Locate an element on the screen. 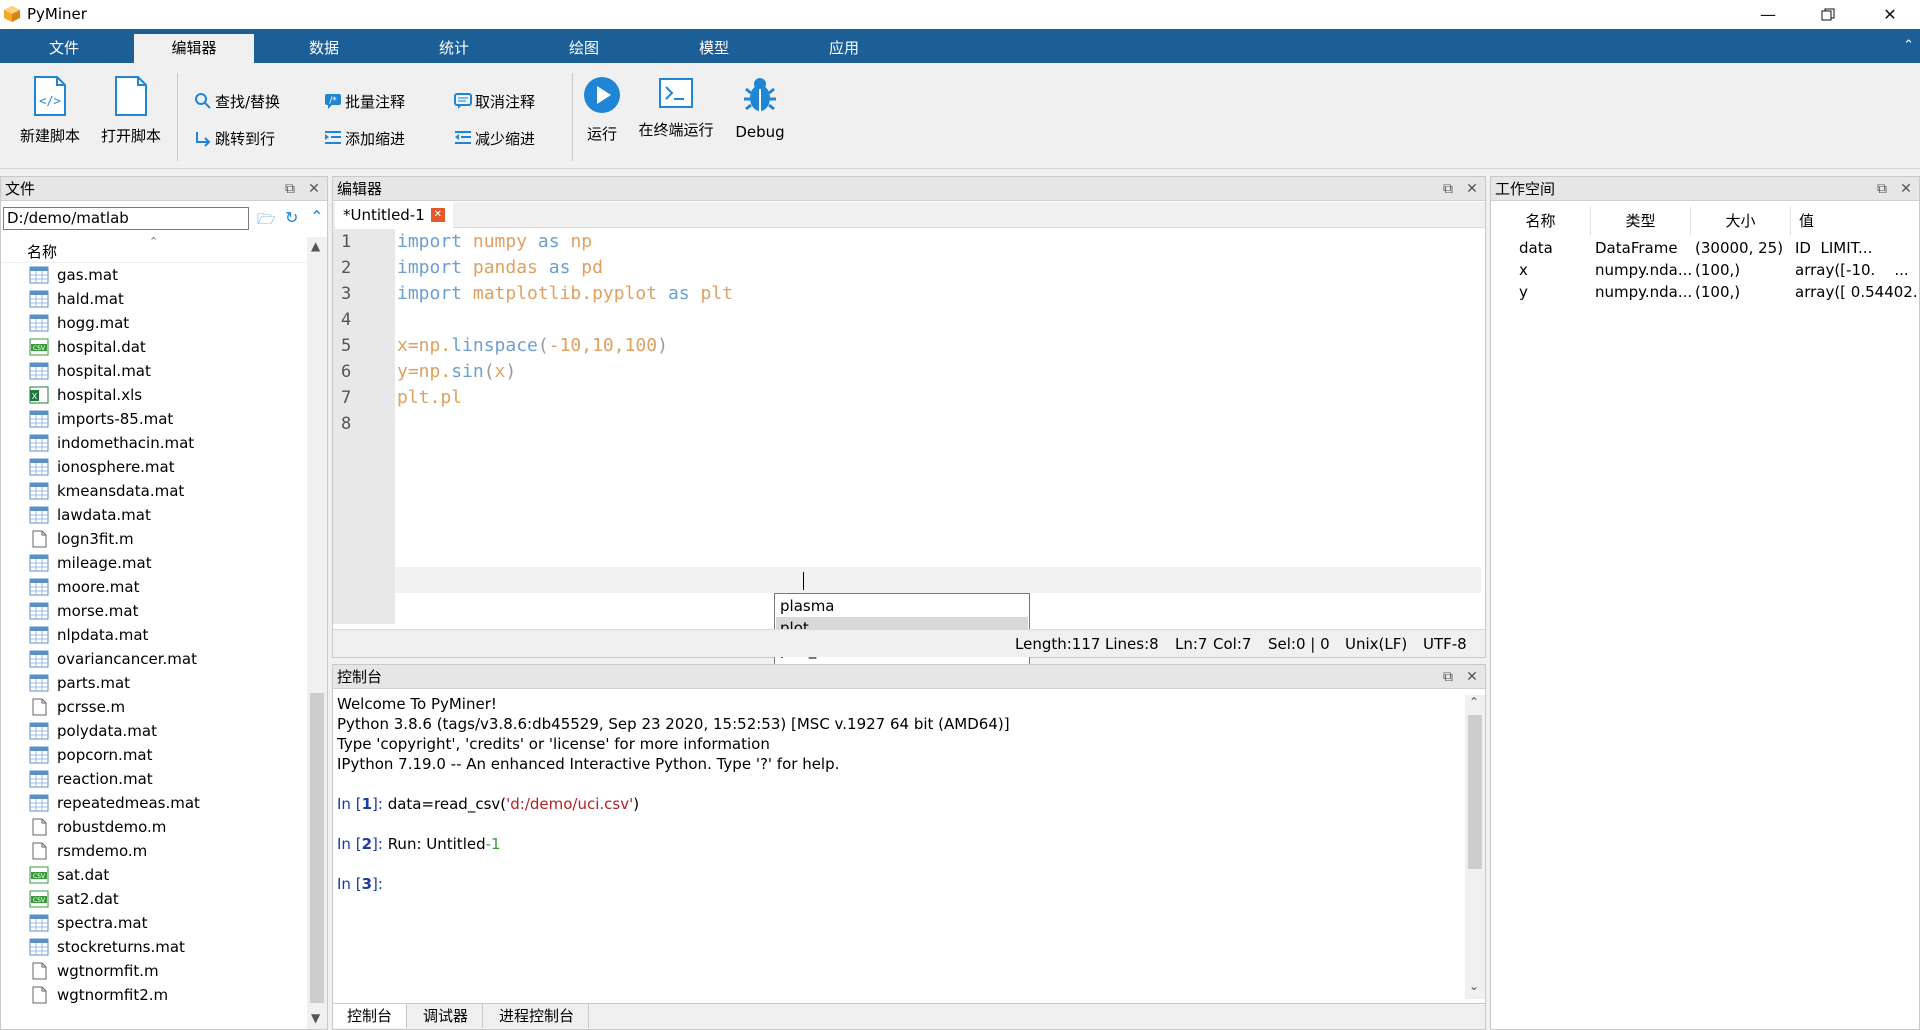 This screenshot has height=1030, width=1920. file-item: morse.mat is located at coordinates (83, 611).